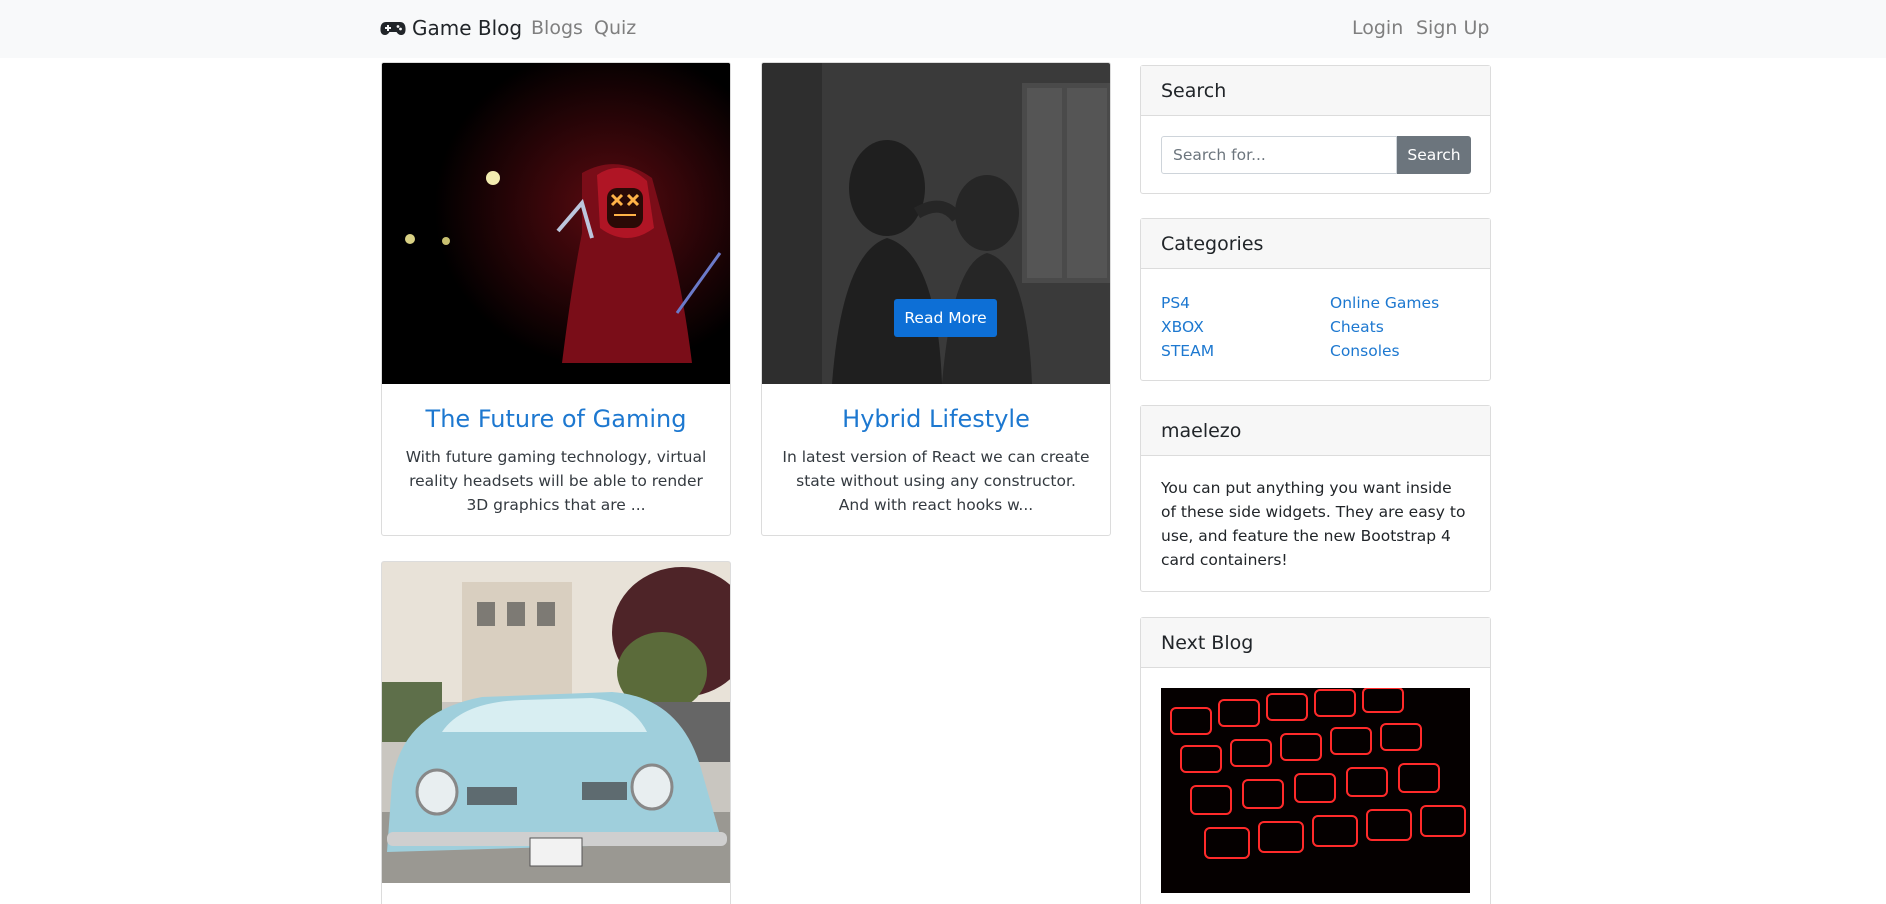 The width and height of the screenshot is (1886, 904). What do you see at coordinates (1452, 28) in the screenshot?
I see `nav-link-signup: Sign Up` at bounding box center [1452, 28].